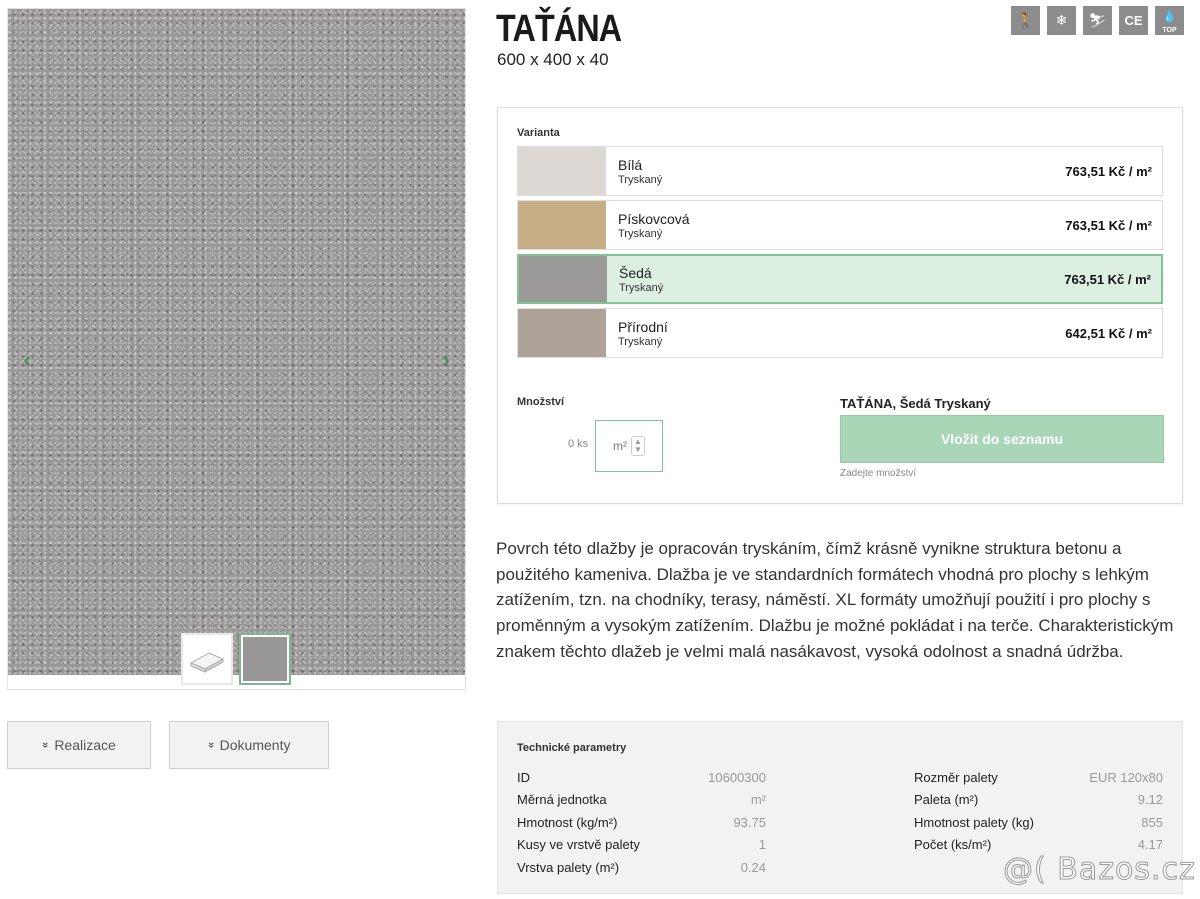 This screenshot has height=899, width=1200. I want to click on parameter-row: Měrná jednotka m², so click(641, 800).